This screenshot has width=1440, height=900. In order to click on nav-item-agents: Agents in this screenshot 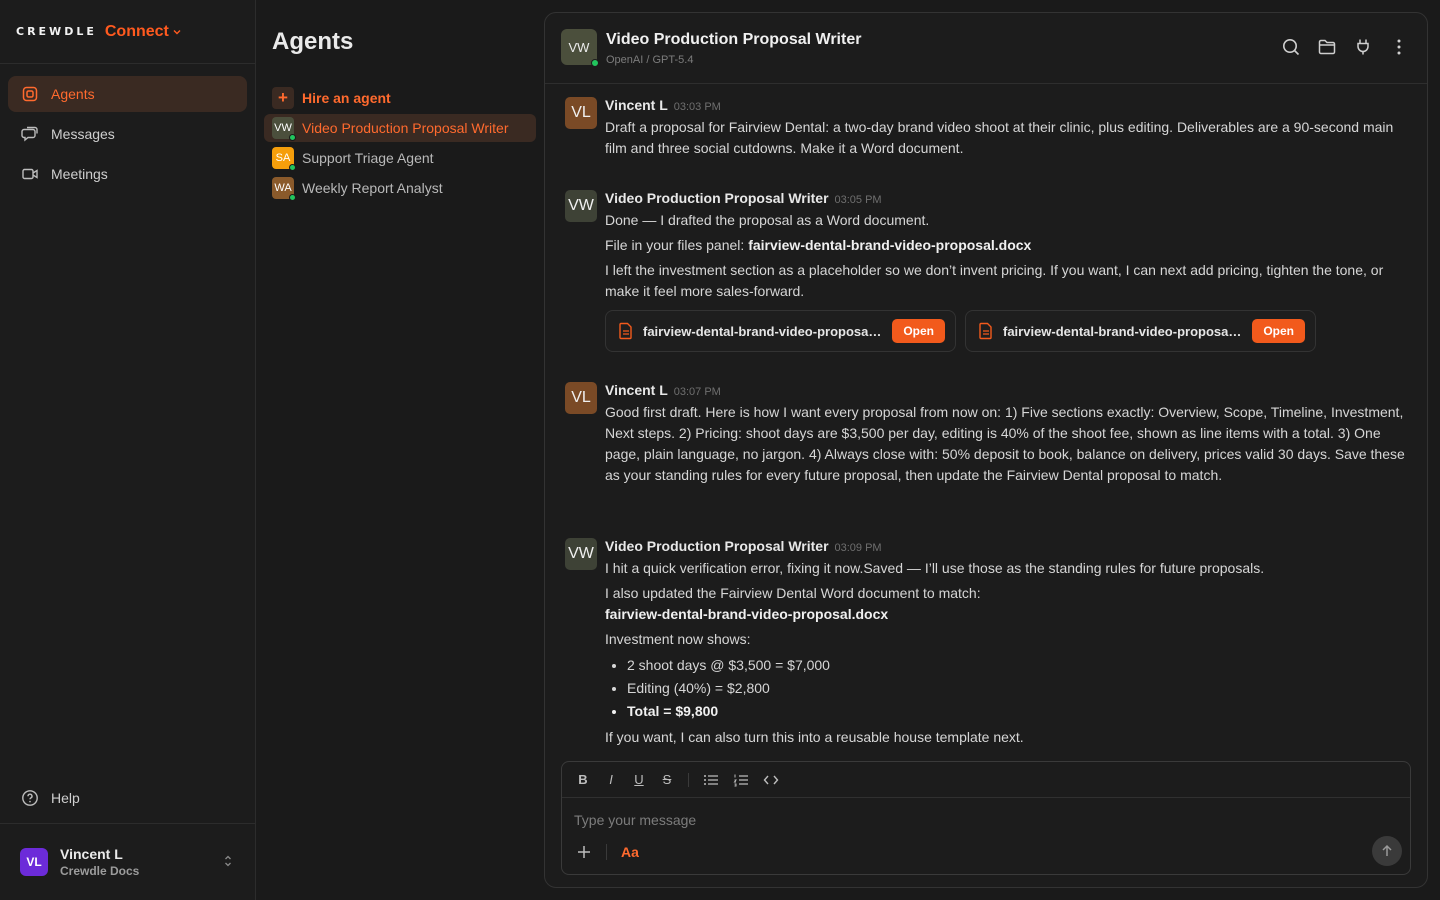, I will do `click(127, 94)`.